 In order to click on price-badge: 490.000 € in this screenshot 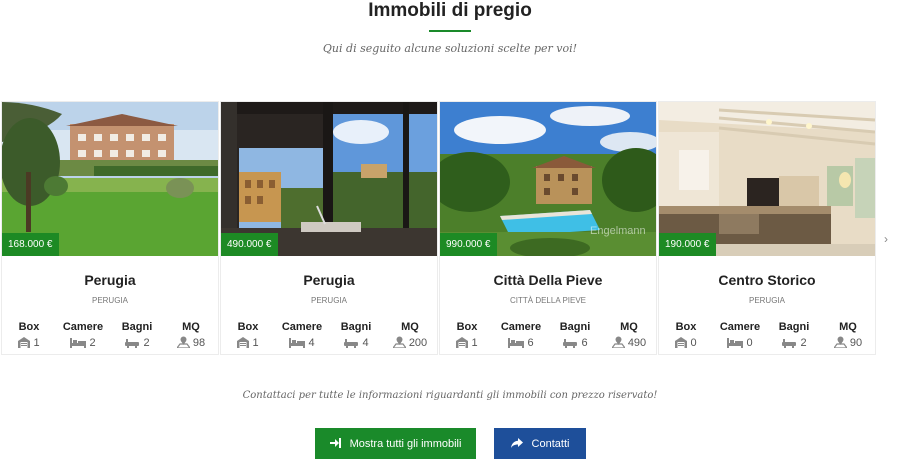, I will do `click(249, 244)`.